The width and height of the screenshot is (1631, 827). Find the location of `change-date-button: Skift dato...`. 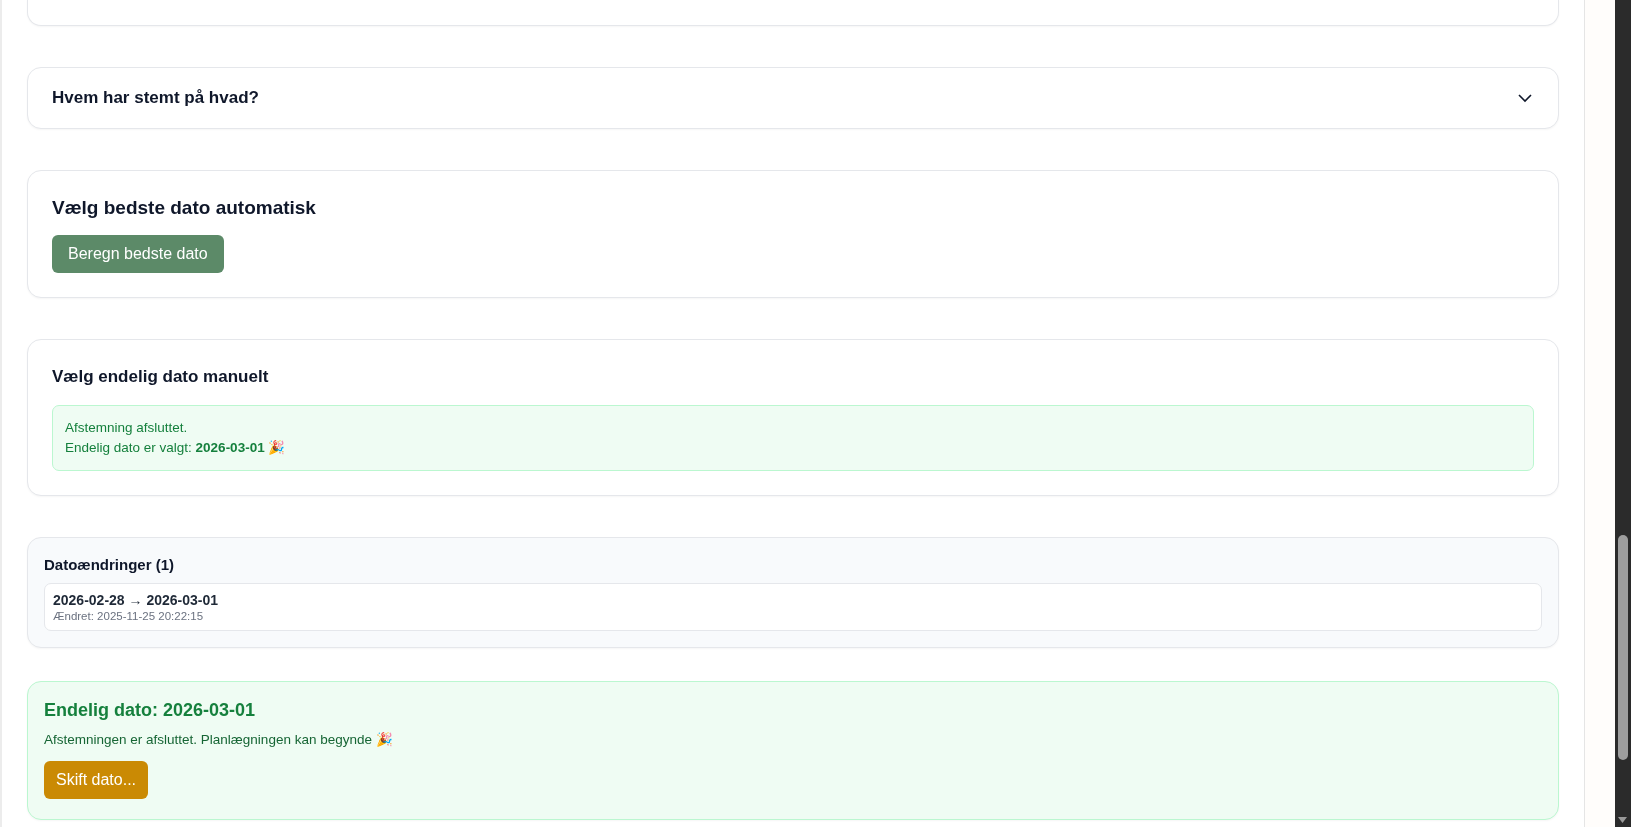

change-date-button: Skift dato... is located at coordinates (96, 780).